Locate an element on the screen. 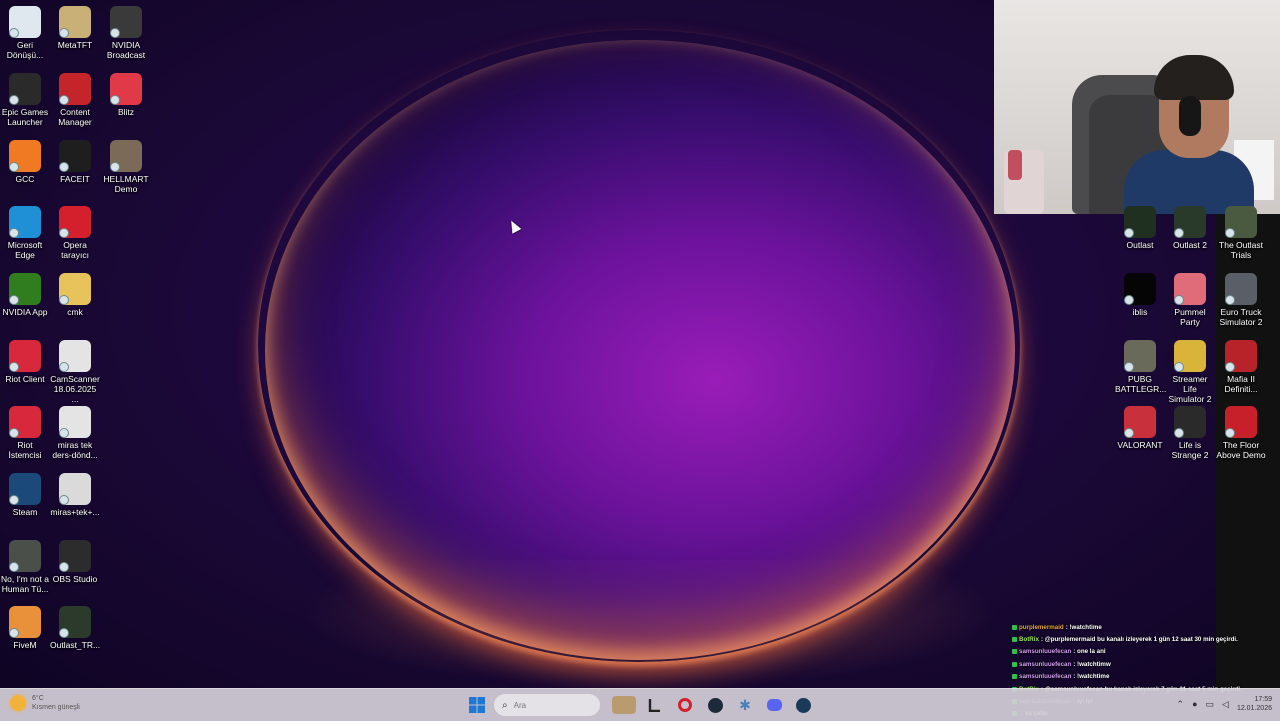 The image size is (1280, 721). desktop-shortcut: NVIDIA Broadcast is located at coordinates (126, 33).